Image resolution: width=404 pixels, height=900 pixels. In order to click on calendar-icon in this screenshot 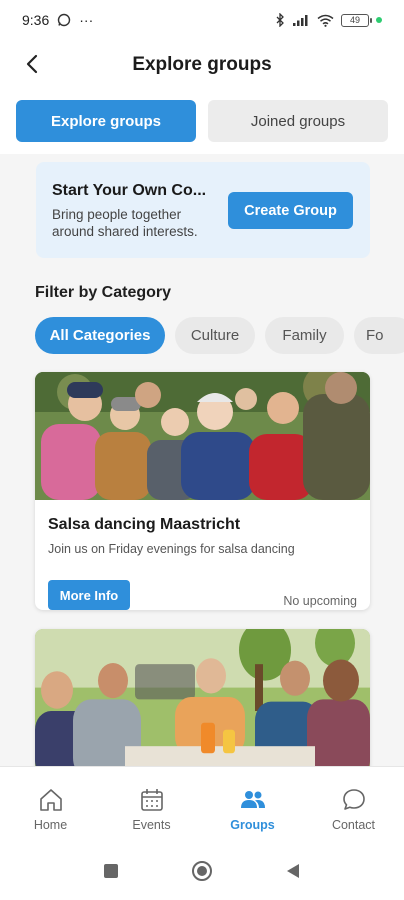, I will do `click(151, 800)`.